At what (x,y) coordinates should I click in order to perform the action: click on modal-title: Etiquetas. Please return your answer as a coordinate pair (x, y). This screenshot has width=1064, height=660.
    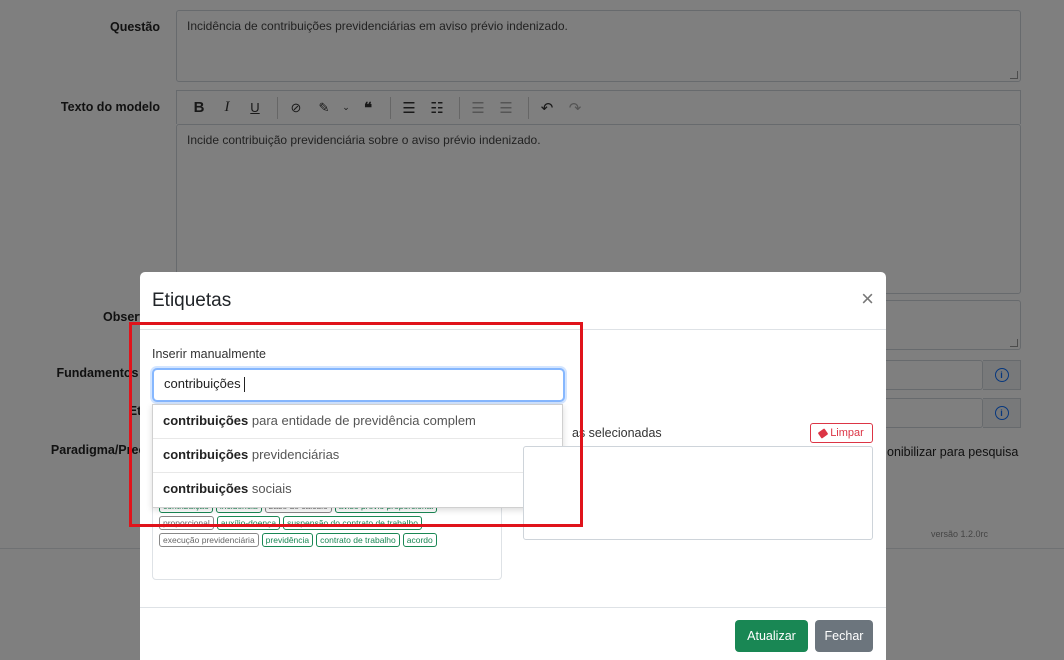
    Looking at the image, I should click on (192, 300).